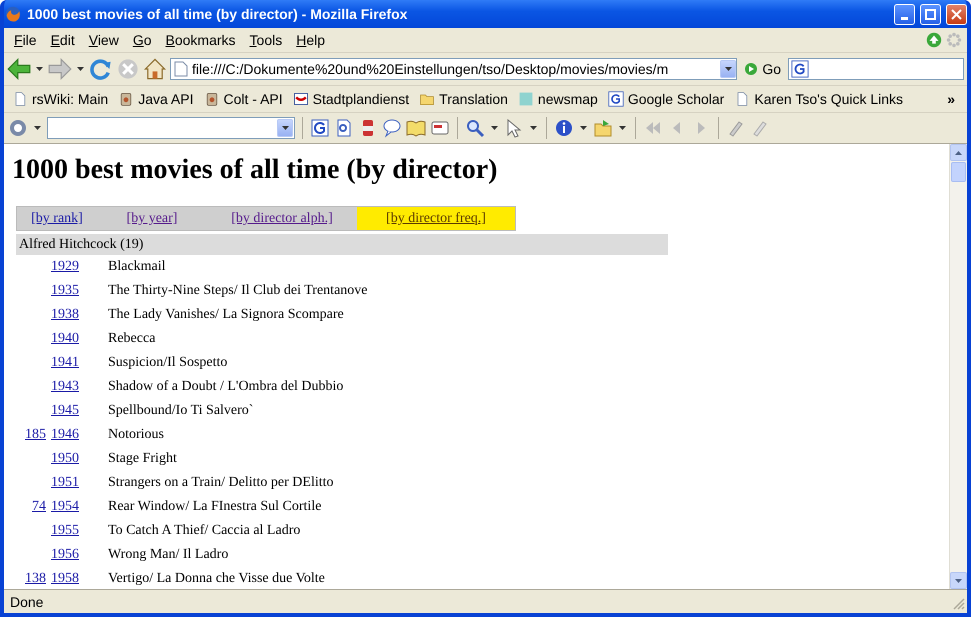  I want to click on menu-item: File, so click(25, 40).